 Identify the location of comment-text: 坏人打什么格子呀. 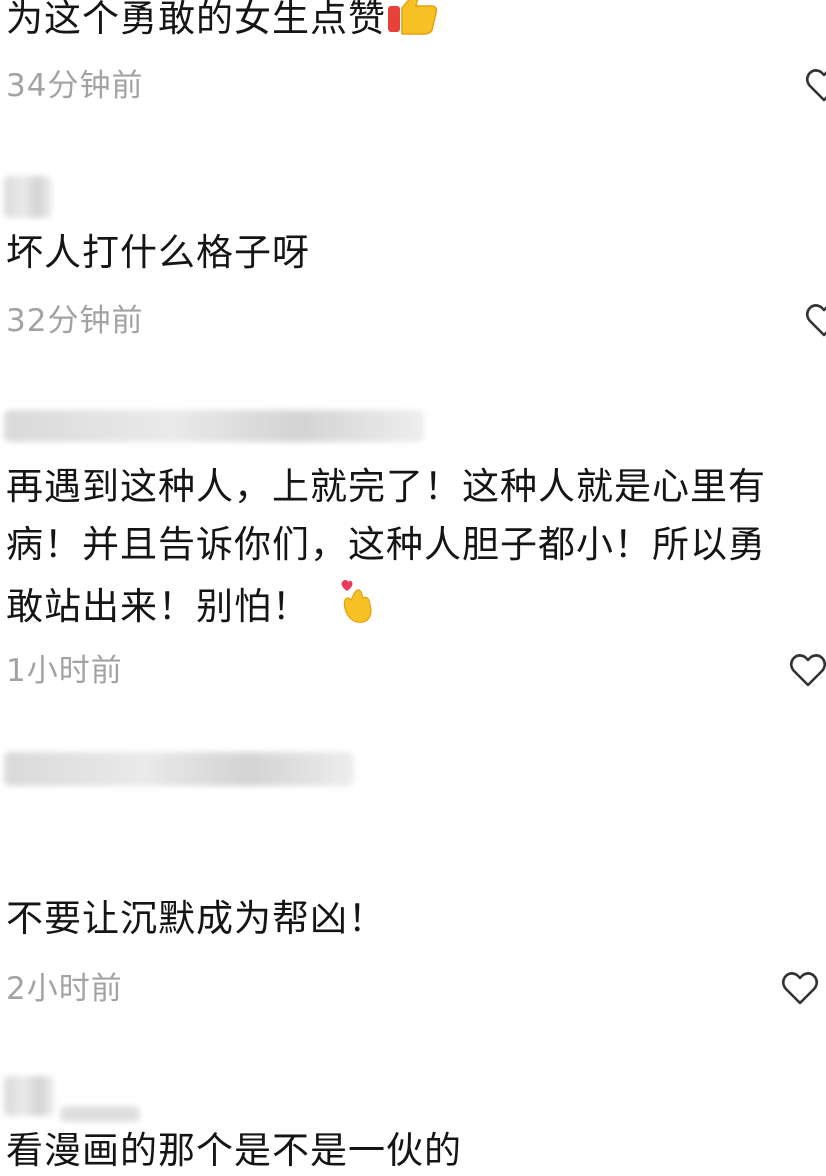
(158, 252).